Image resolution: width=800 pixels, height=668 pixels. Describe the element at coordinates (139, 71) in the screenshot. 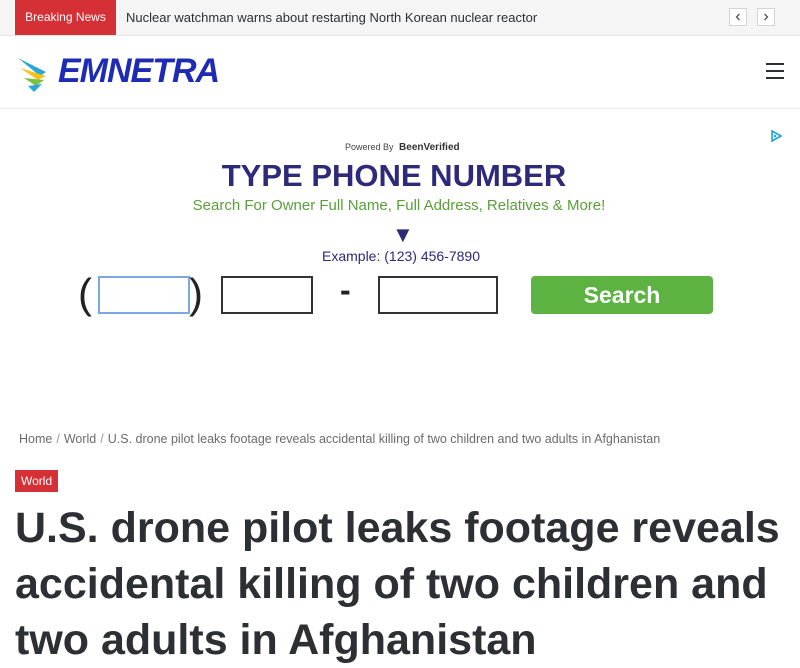

I see `logo-text: EMNETRA` at that location.